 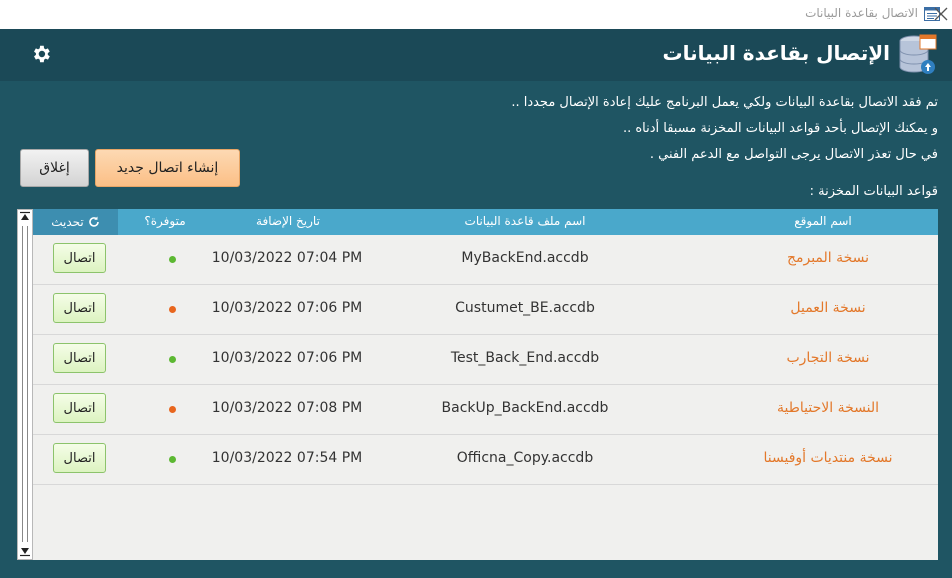 I want to click on refresh-button: تحديث, so click(x=75, y=222).